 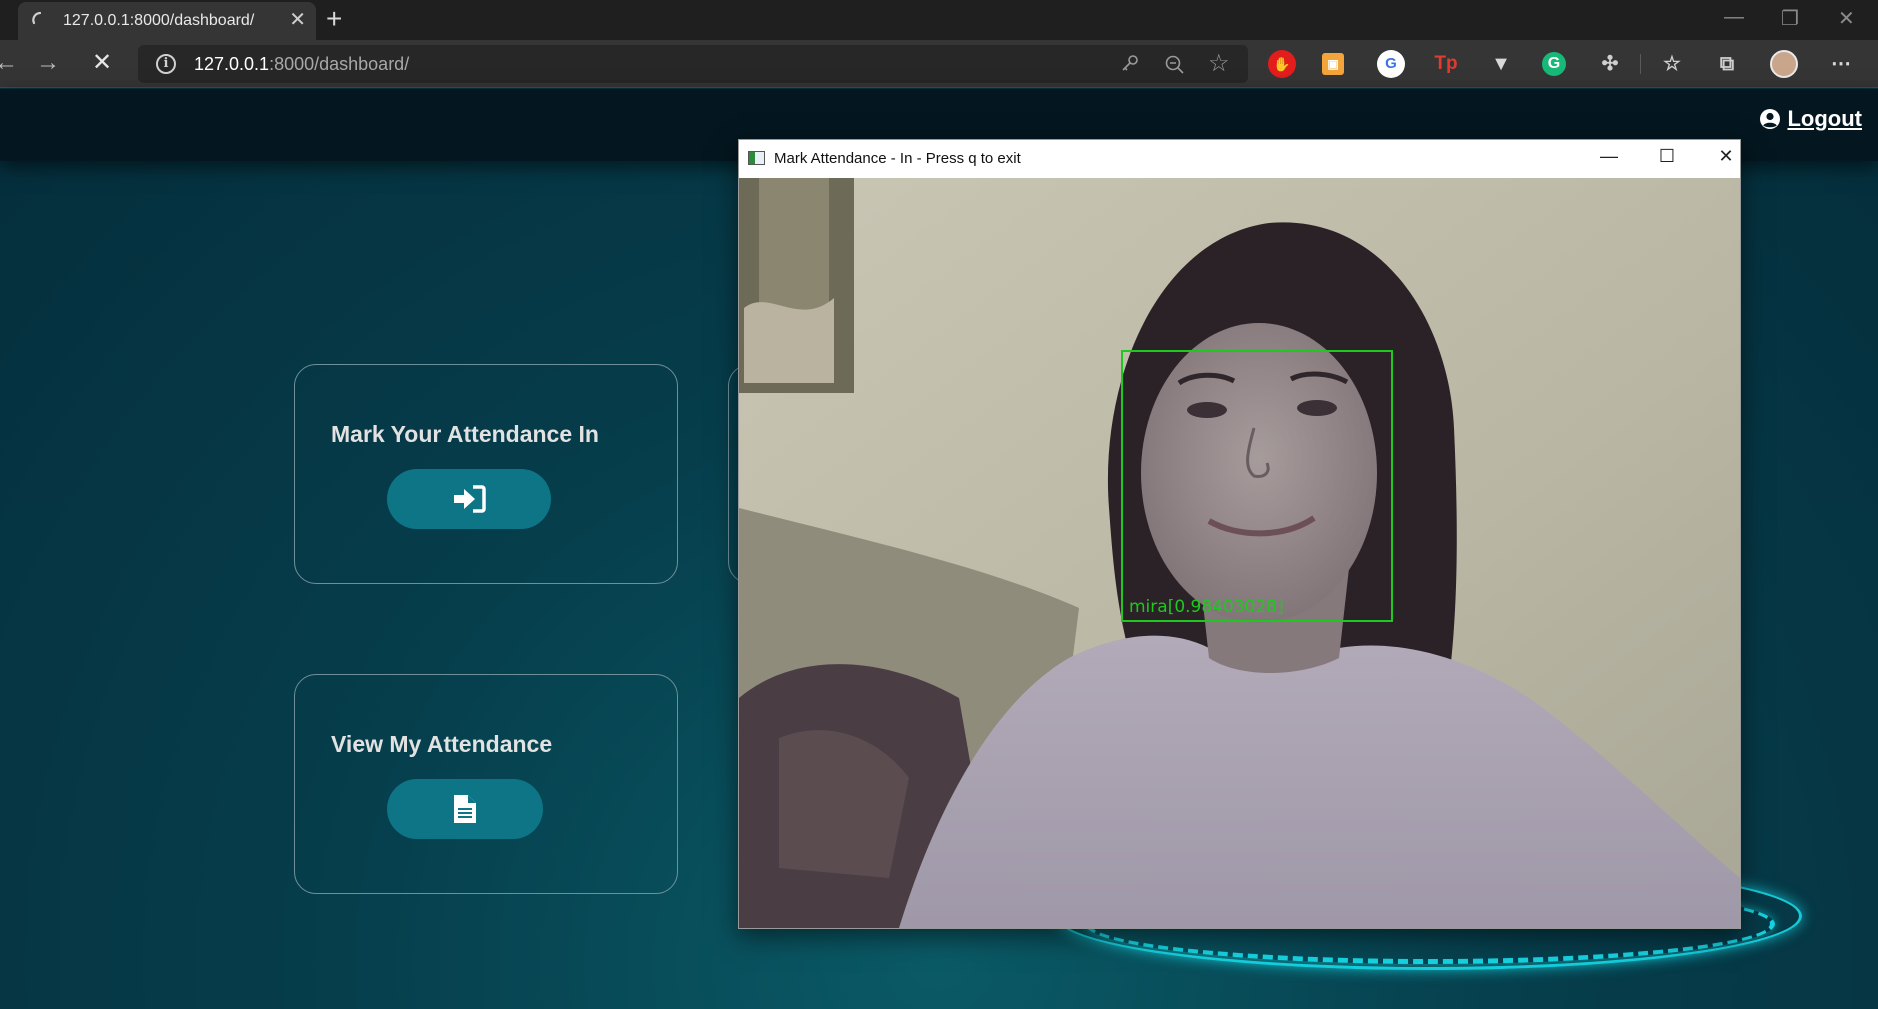 What do you see at coordinates (1672, 64) in the screenshot?
I see `favorites-icon: ☆` at bounding box center [1672, 64].